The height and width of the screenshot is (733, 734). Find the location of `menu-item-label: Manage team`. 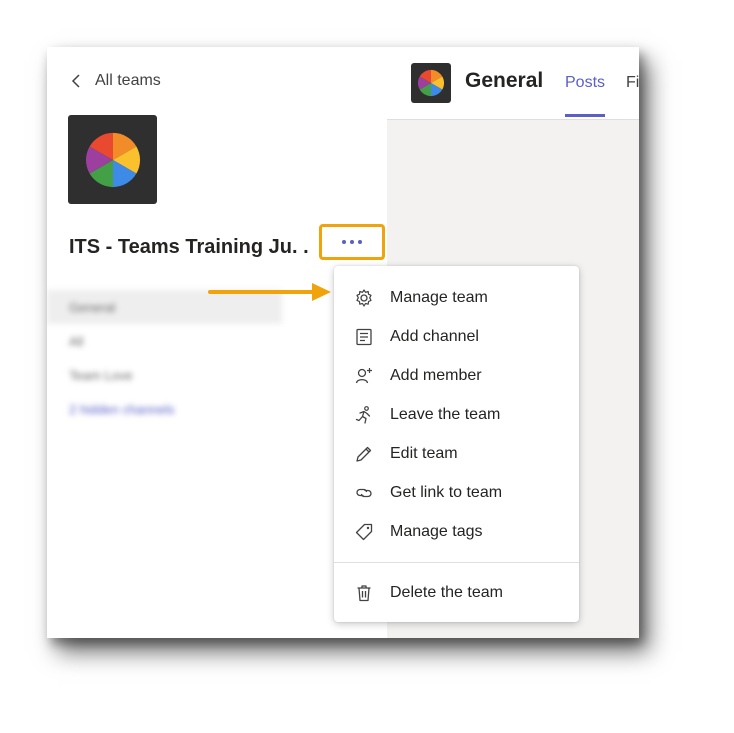

menu-item-label: Manage team is located at coordinates (439, 297).